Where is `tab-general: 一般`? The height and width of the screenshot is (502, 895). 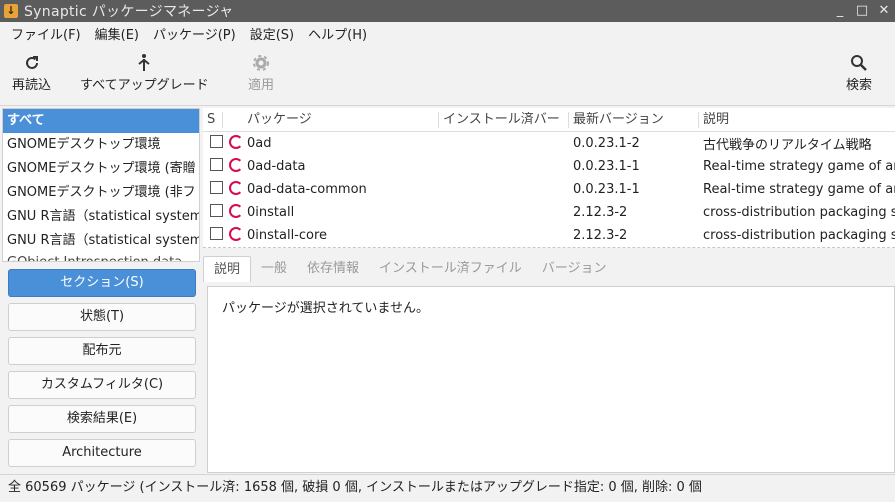 tab-general: 一般 is located at coordinates (274, 269).